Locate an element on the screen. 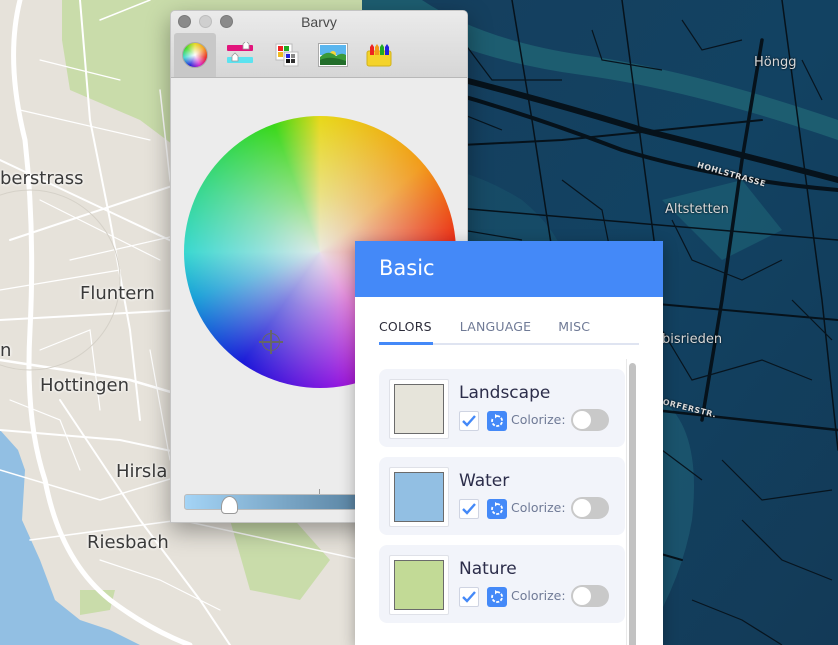  window-title: Barvy is located at coordinates (319, 22).